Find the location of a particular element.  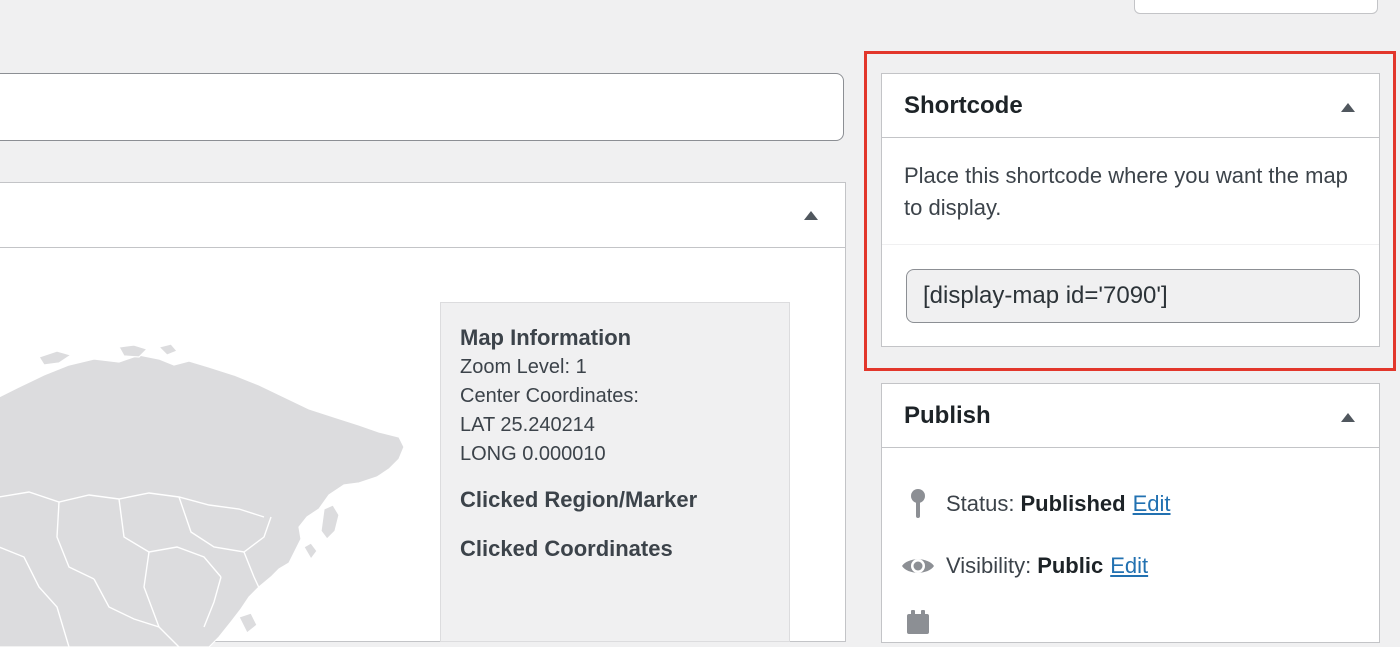

collapse-toggle-icon is located at coordinates (811, 215).